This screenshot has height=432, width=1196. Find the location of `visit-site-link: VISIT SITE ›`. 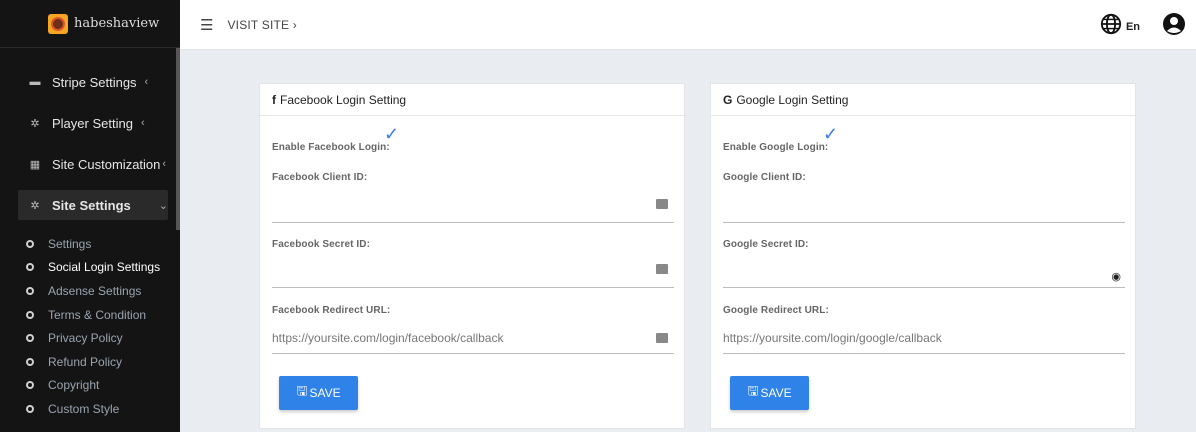

visit-site-link: VISIT SITE › is located at coordinates (262, 25).